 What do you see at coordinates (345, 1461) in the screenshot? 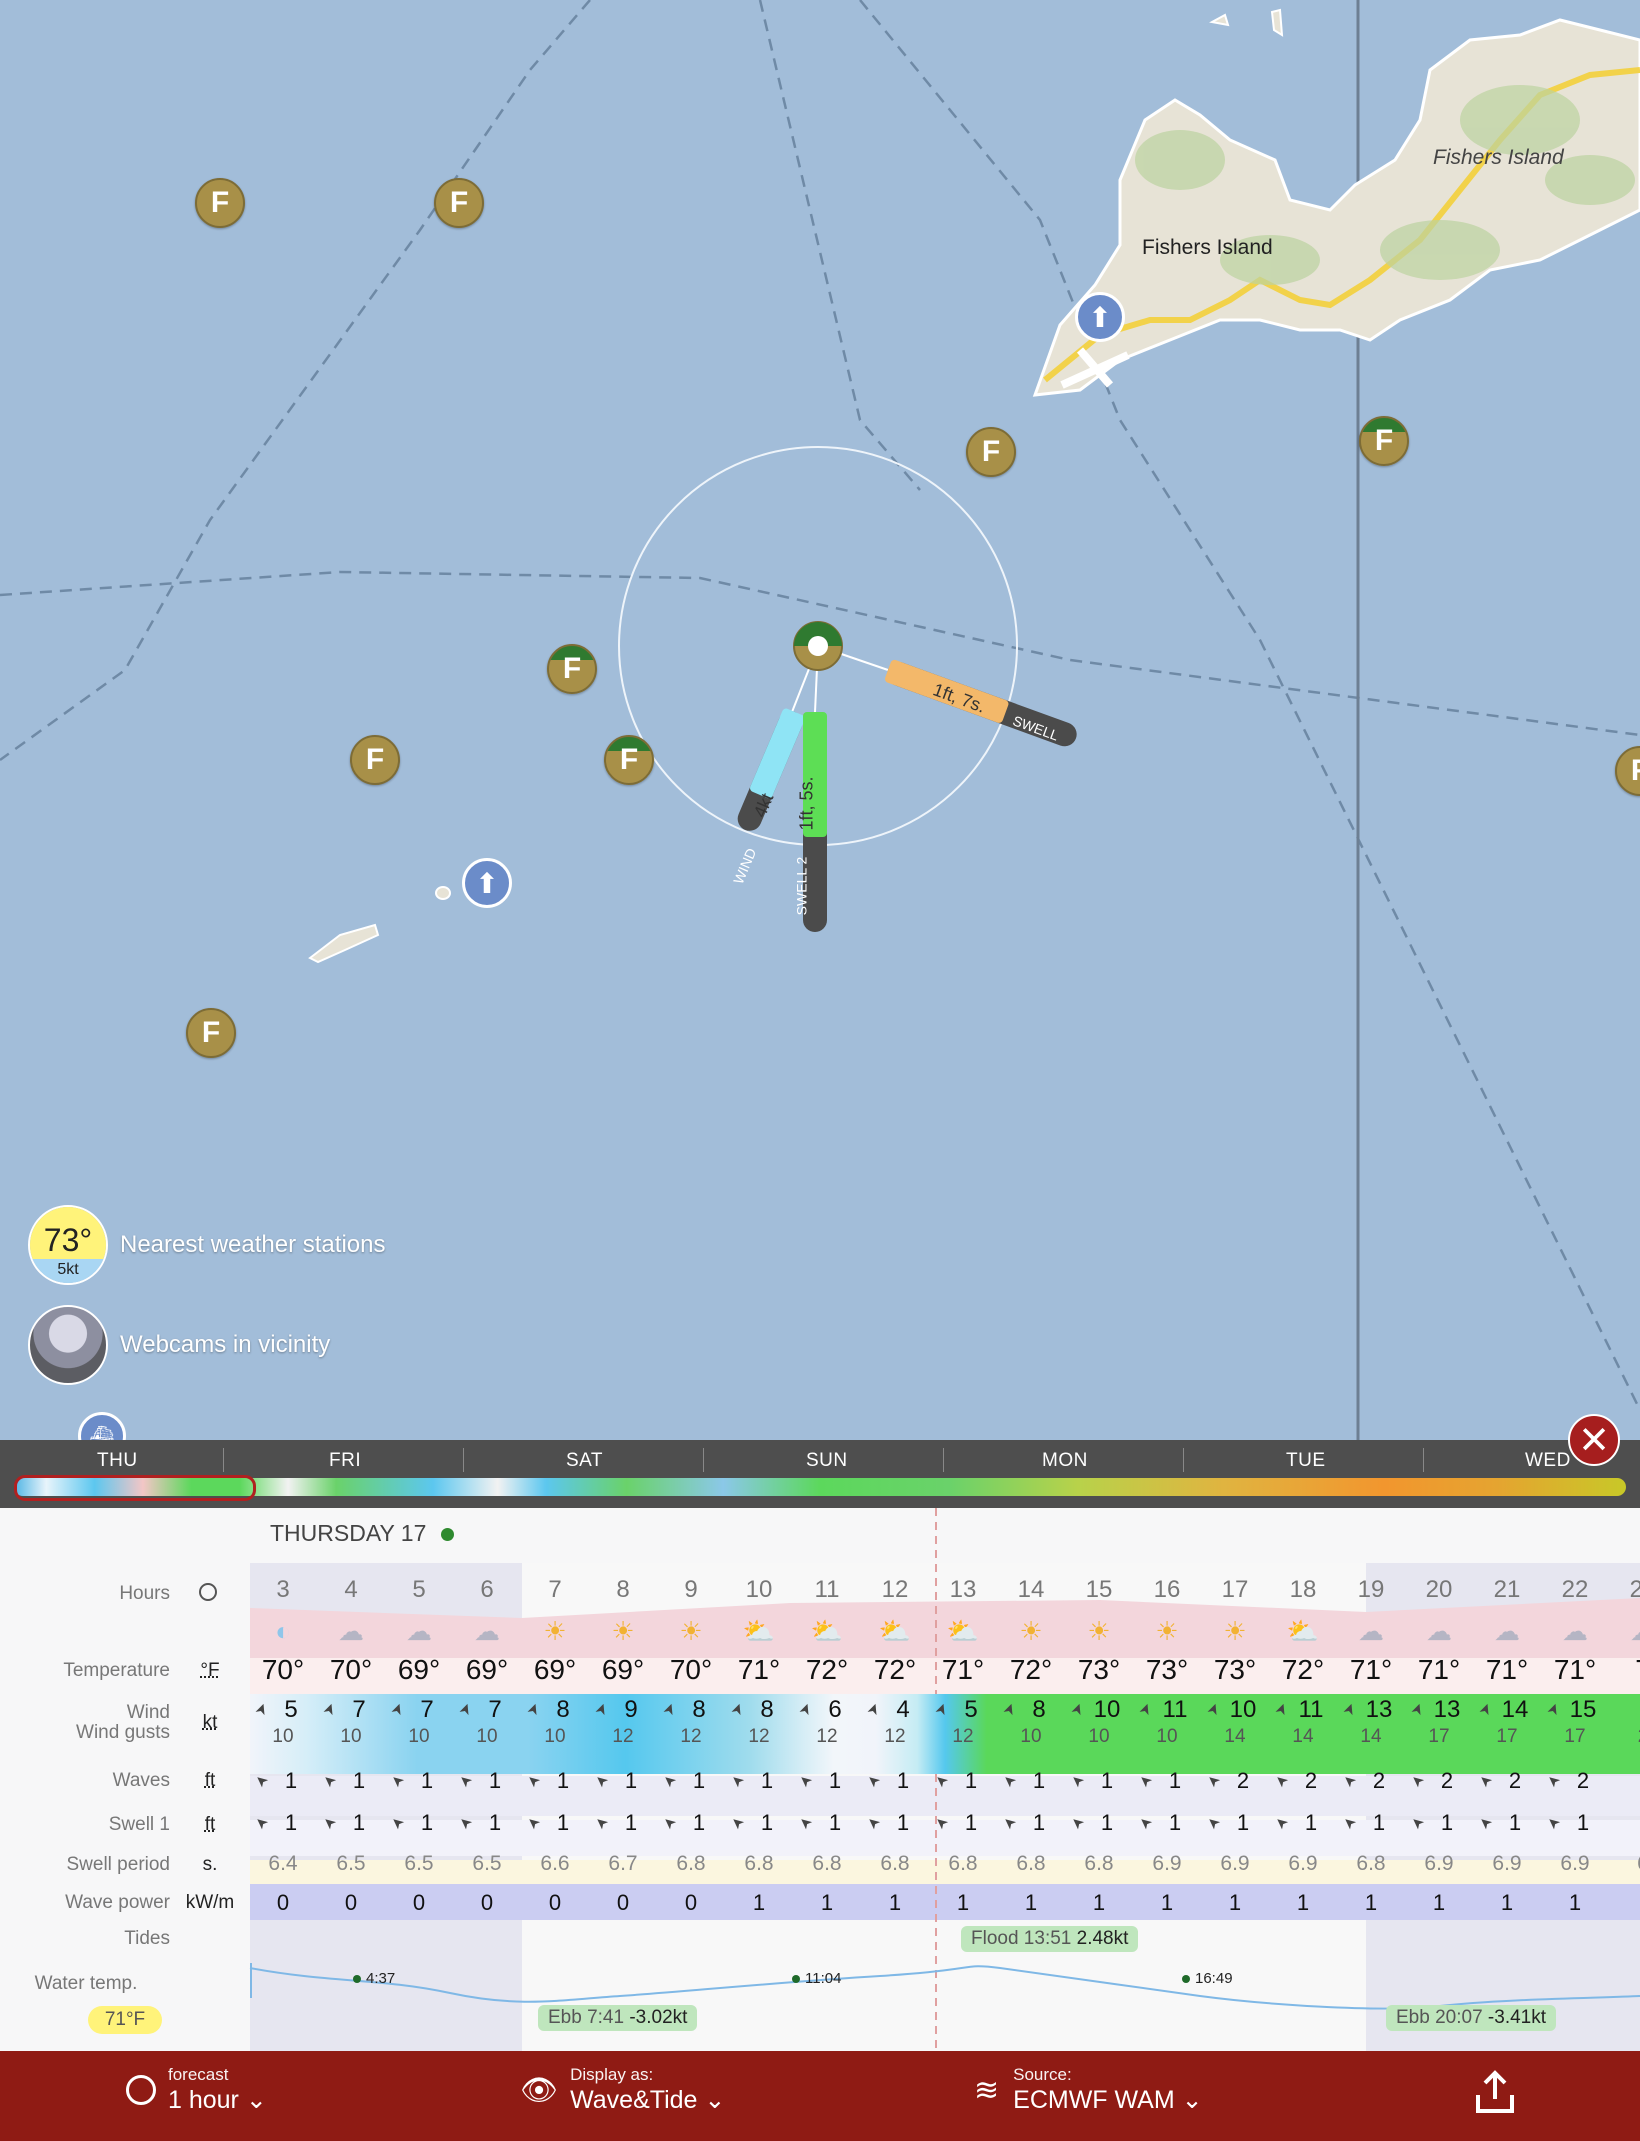
I see `day-label-fri: FRI` at bounding box center [345, 1461].